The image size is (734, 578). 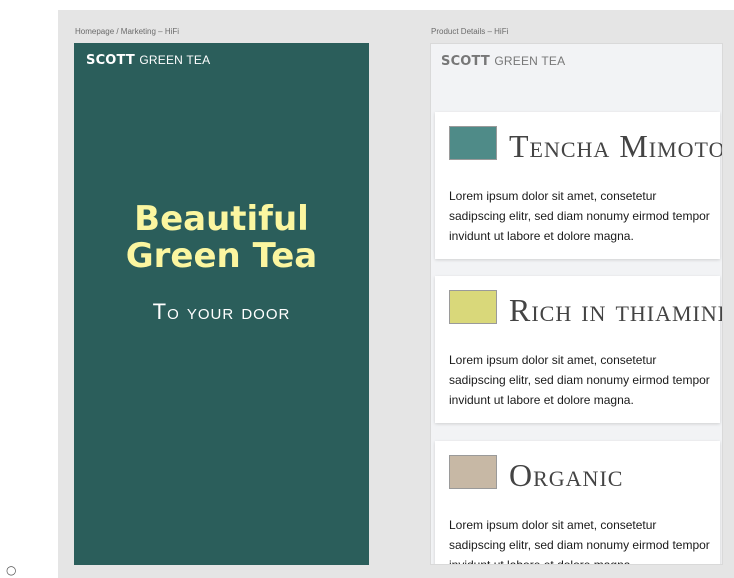 What do you see at coordinates (221, 311) in the screenshot?
I see `hero-subtitle: To your door` at bounding box center [221, 311].